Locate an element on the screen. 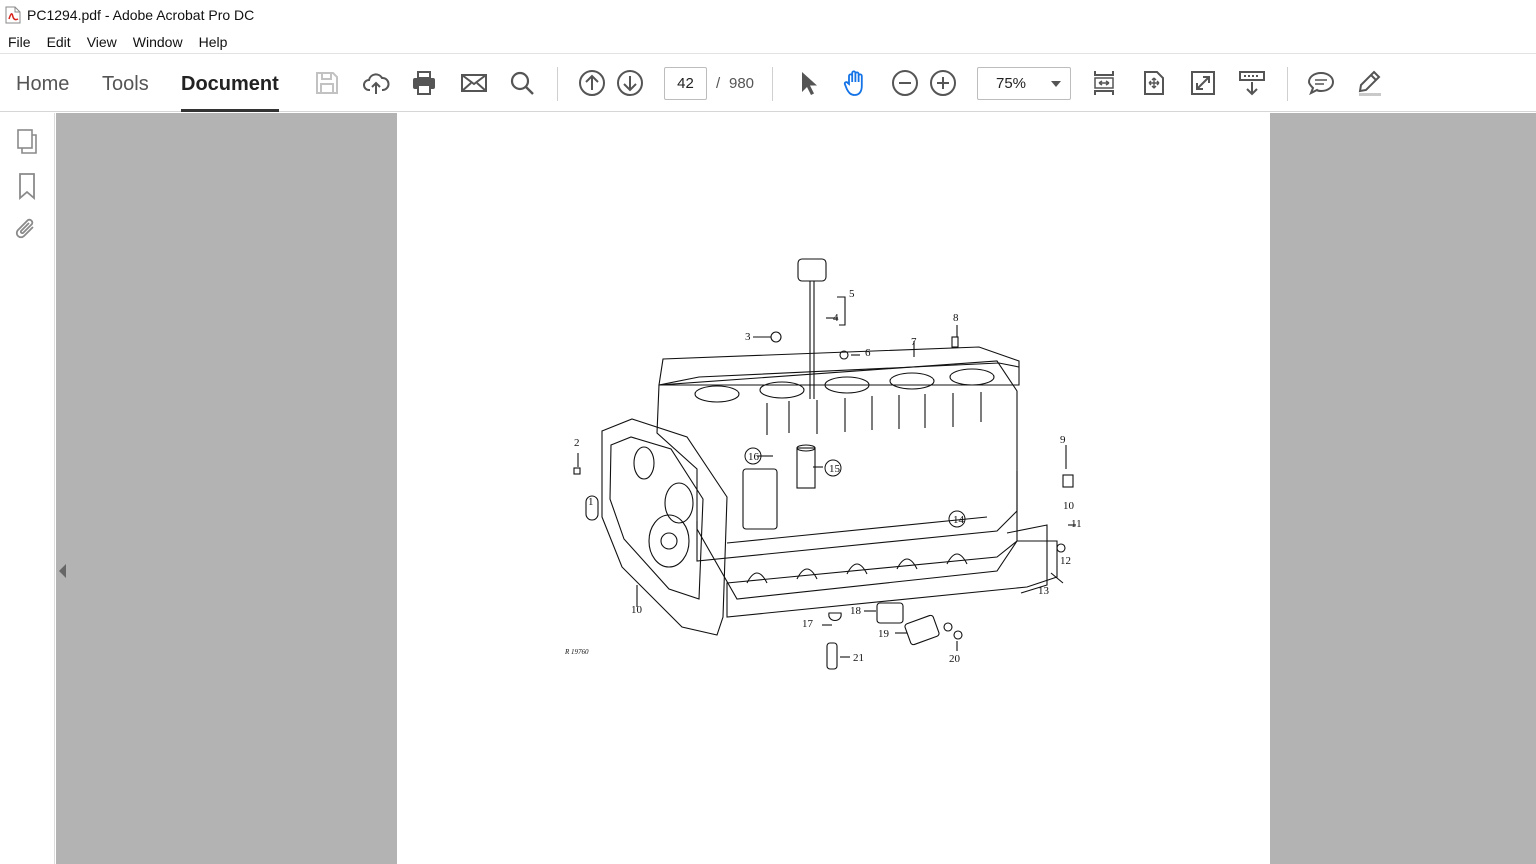  full-screen-icon is located at coordinates (1203, 83).